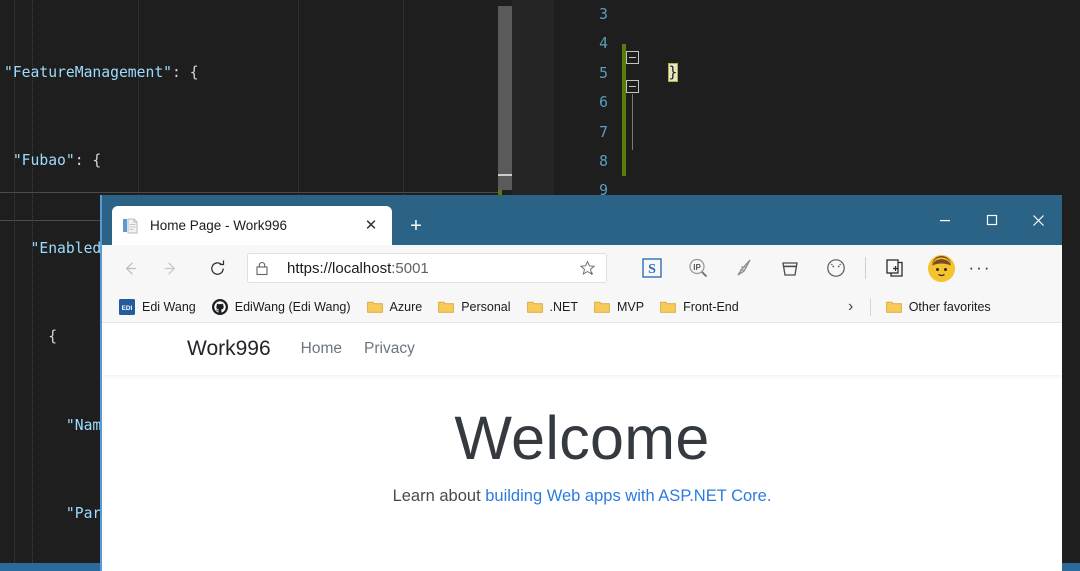  Describe the element at coordinates (169, 306) in the screenshot. I see `bookmark-label: Edi Wang` at that location.